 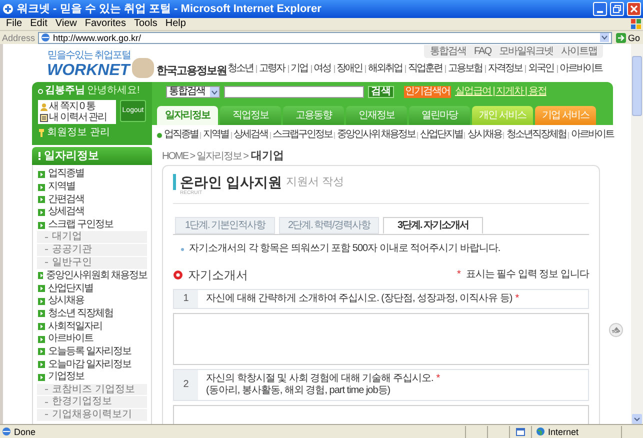 What do you see at coordinates (174, 182) in the screenshot?
I see `title-accent` at bounding box center [174, 182].